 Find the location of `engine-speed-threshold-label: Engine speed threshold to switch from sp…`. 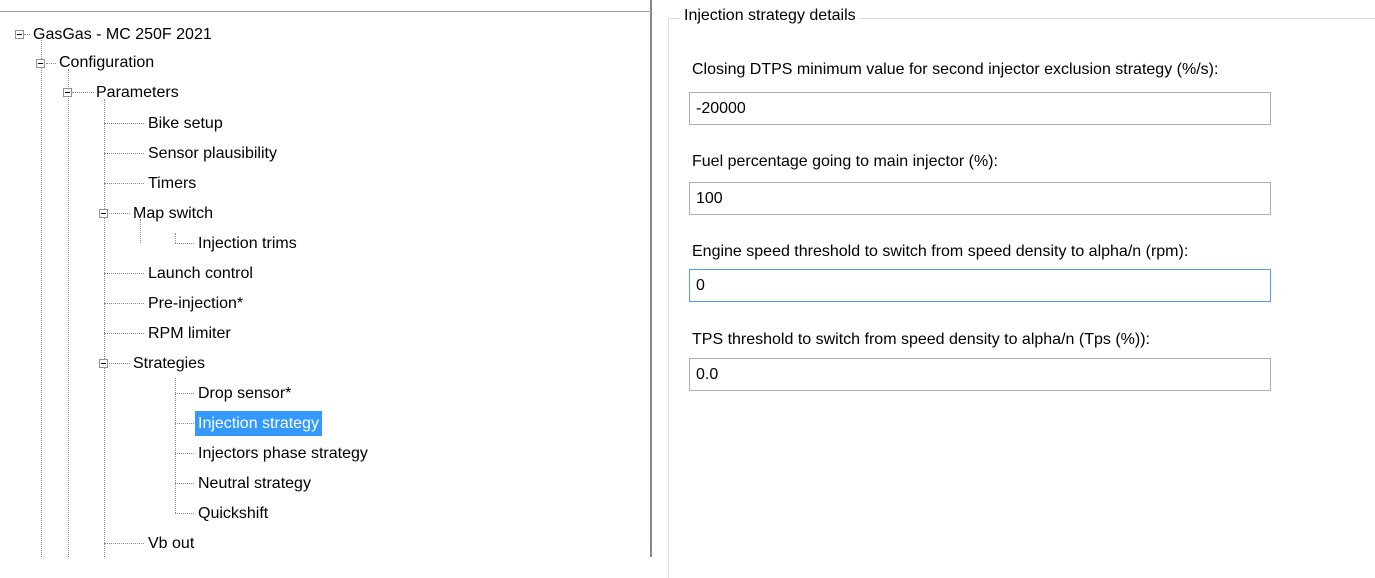

engine-speed-threshold-label: Engine speed threshold to switch from sp… is located at coordinates (940, 251).